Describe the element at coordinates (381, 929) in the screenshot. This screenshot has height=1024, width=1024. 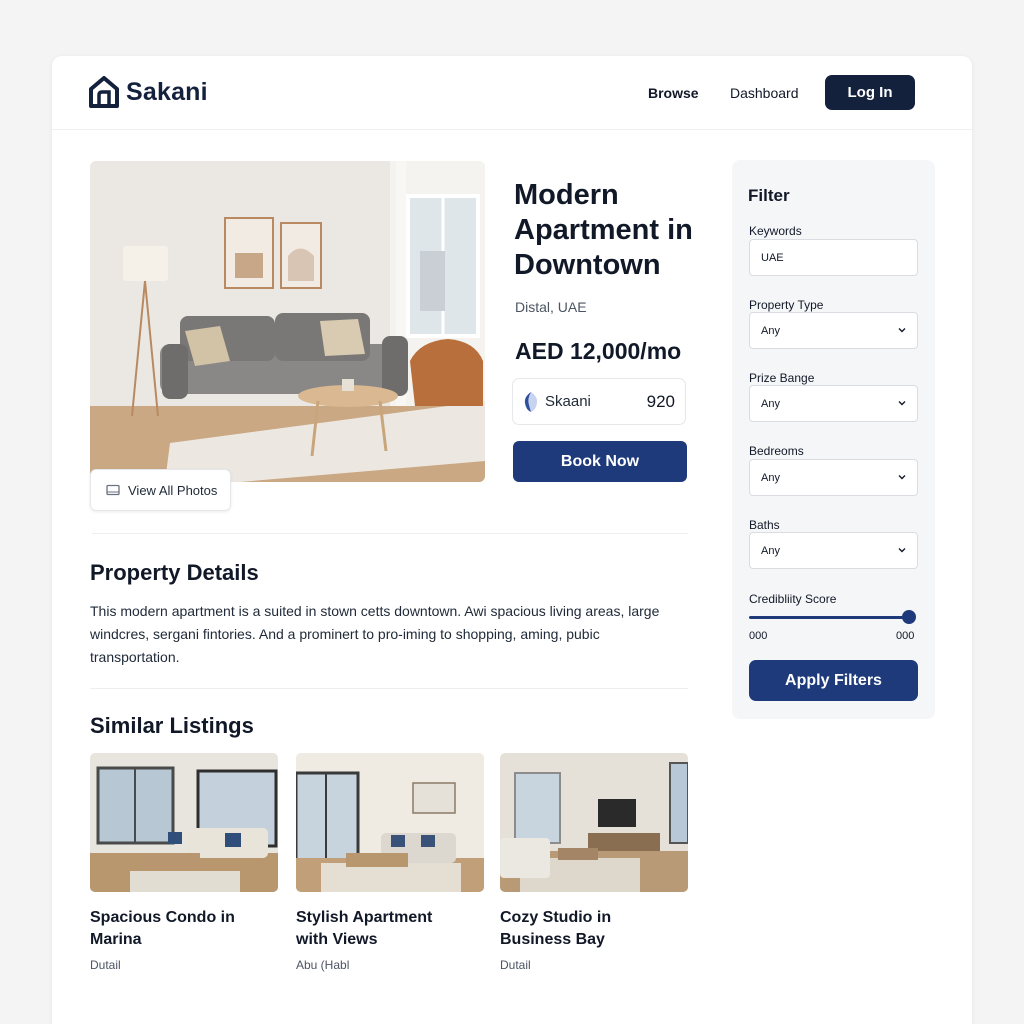
I see `similar-listing-title: Stylish Apartment with Views` at that location.